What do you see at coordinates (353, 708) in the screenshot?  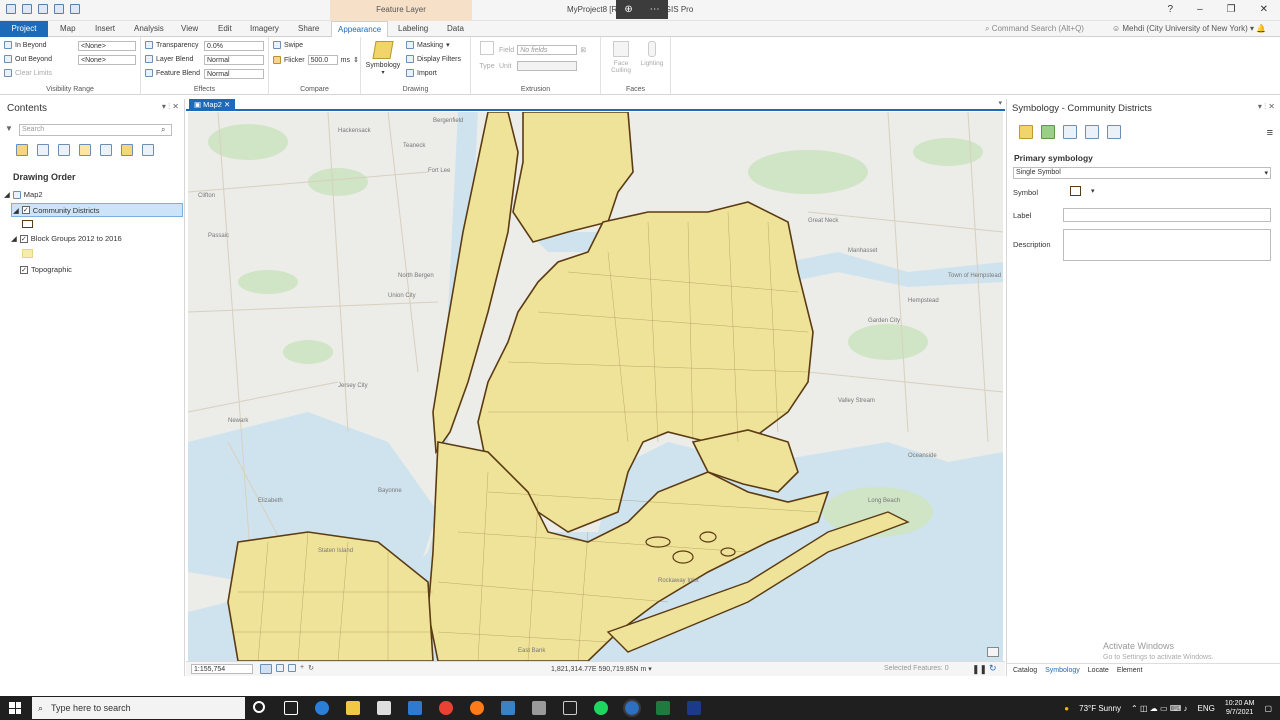 I see `file-explorer-icon` at bounding box center [353, 708].